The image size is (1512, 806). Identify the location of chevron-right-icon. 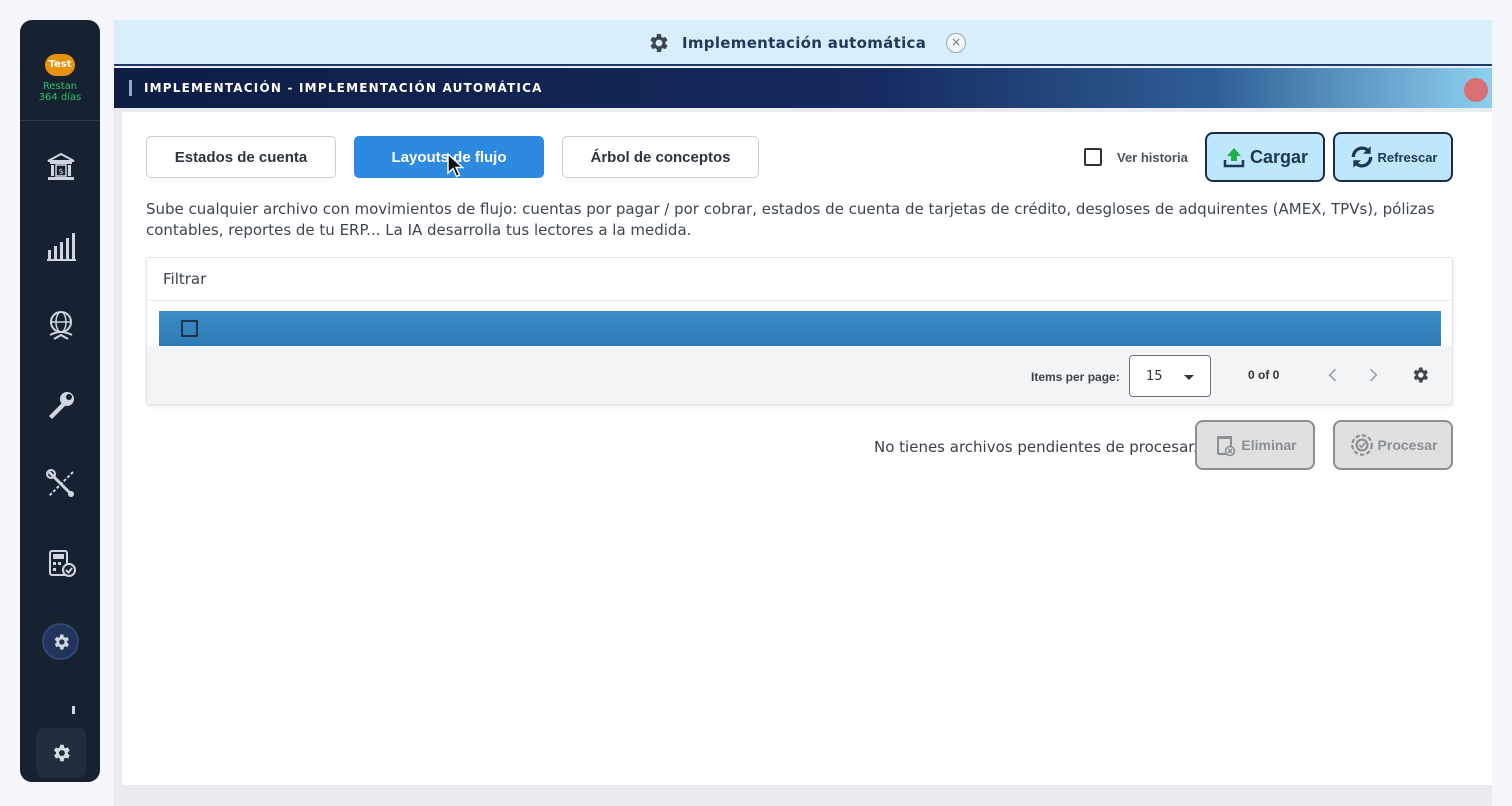
(1373, 375).